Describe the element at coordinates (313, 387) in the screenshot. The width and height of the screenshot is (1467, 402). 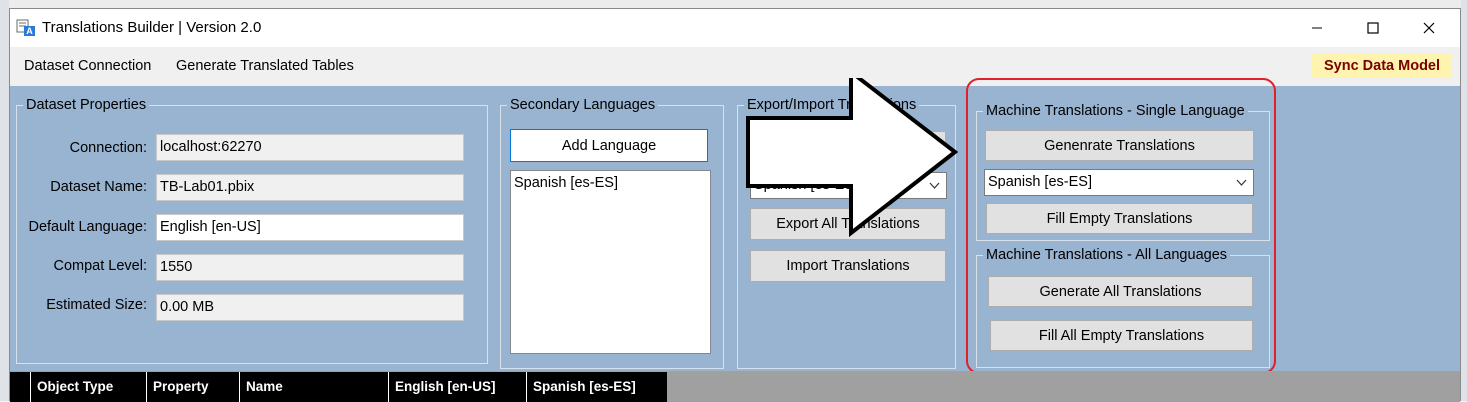
I see `column-header-name: Name` at that location.